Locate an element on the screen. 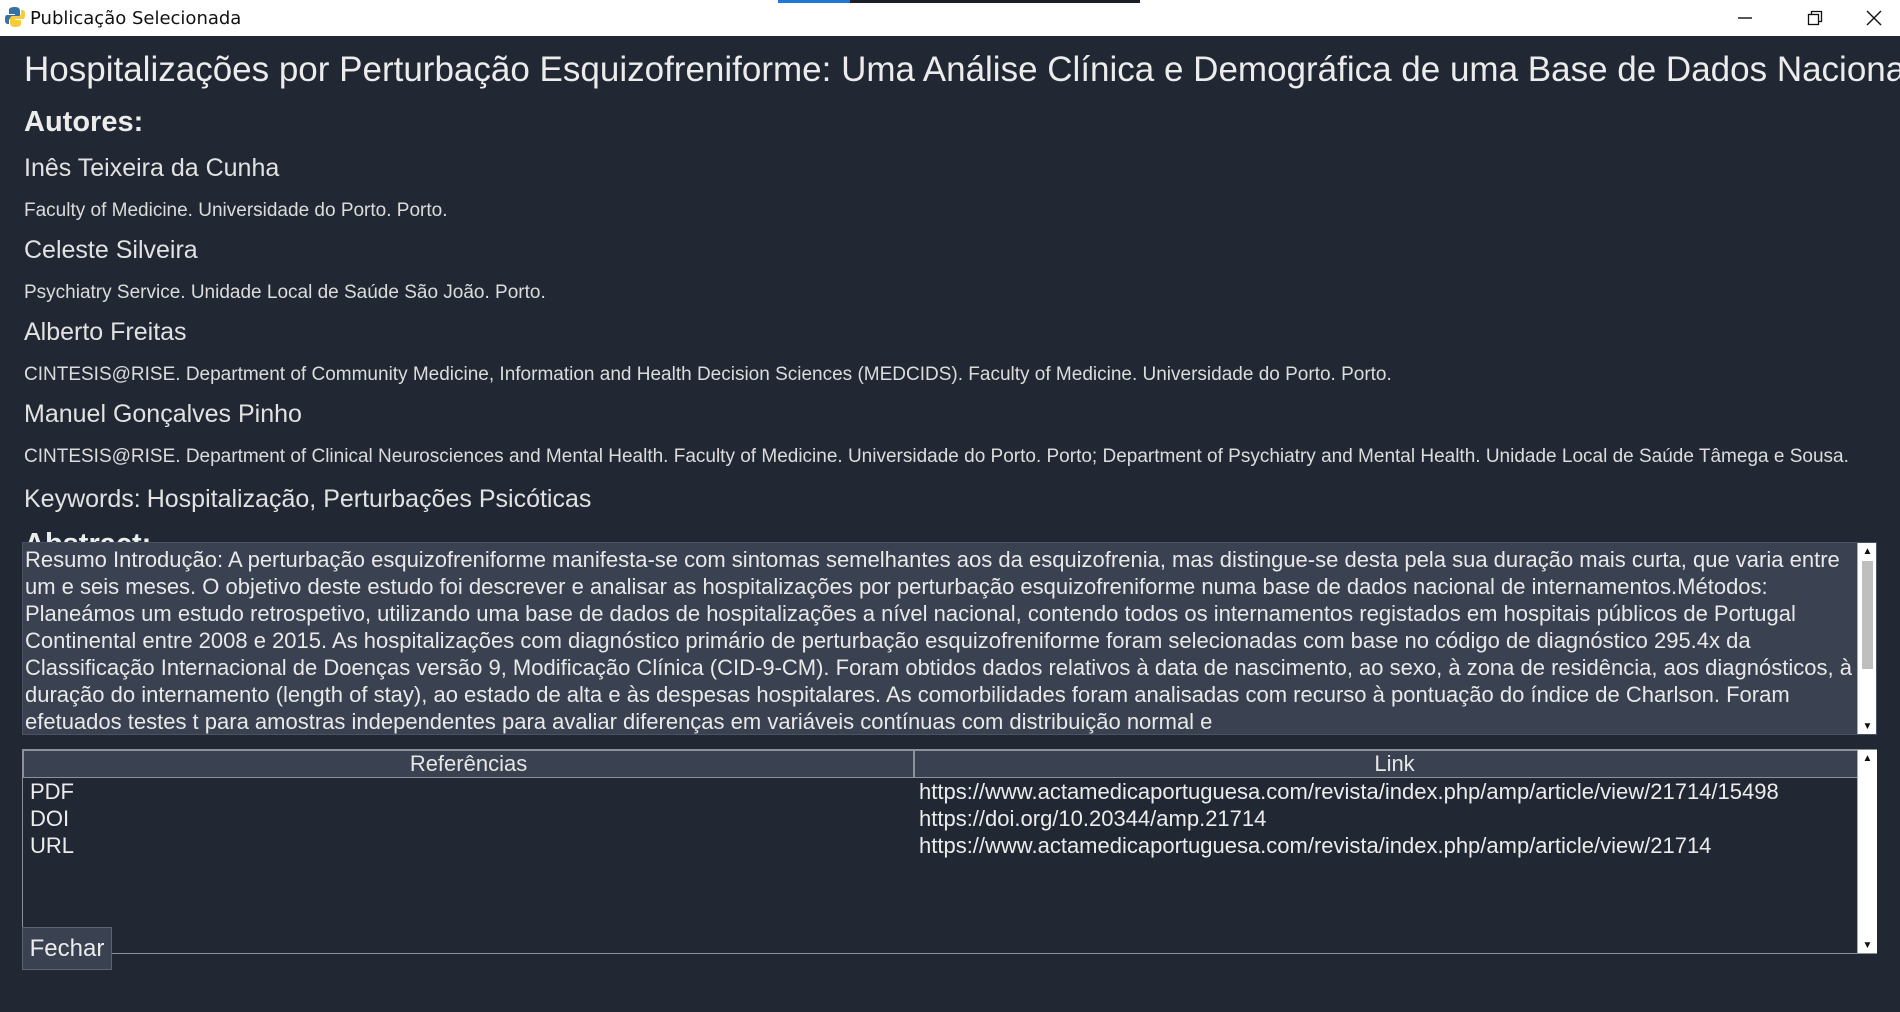  keywords-value: Hospitalização, Perturbações Psicóticas is located at coordinates (369, 499).